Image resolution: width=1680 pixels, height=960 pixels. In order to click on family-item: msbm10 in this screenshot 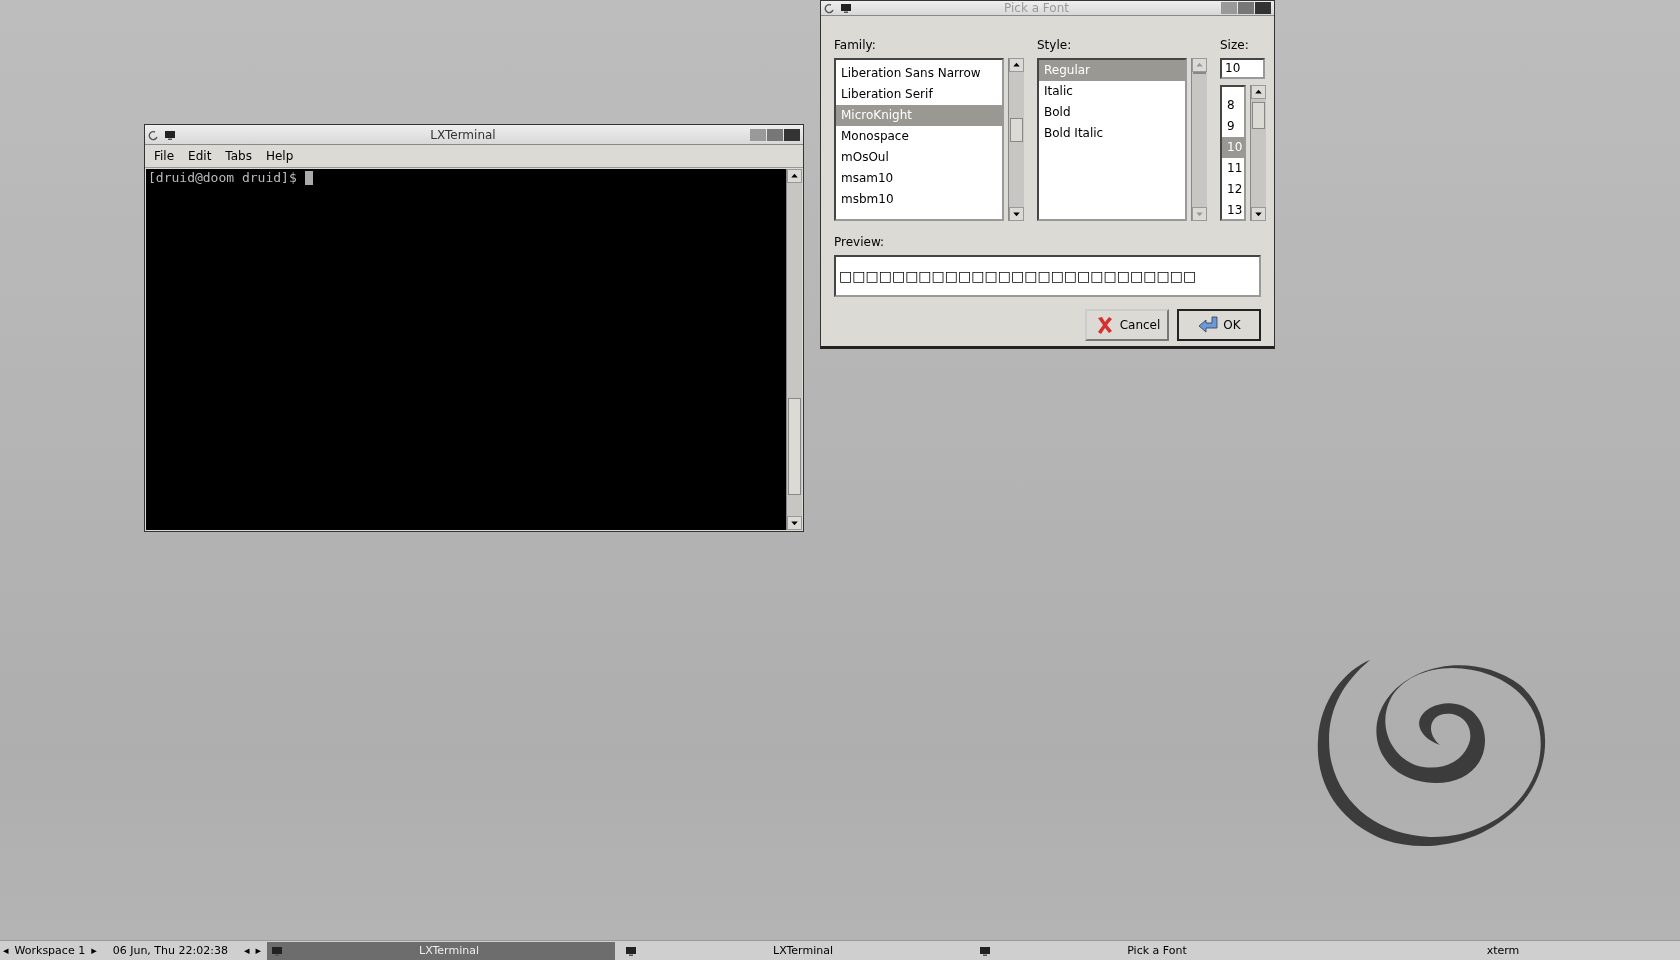, I will do `click(919, 199)`.